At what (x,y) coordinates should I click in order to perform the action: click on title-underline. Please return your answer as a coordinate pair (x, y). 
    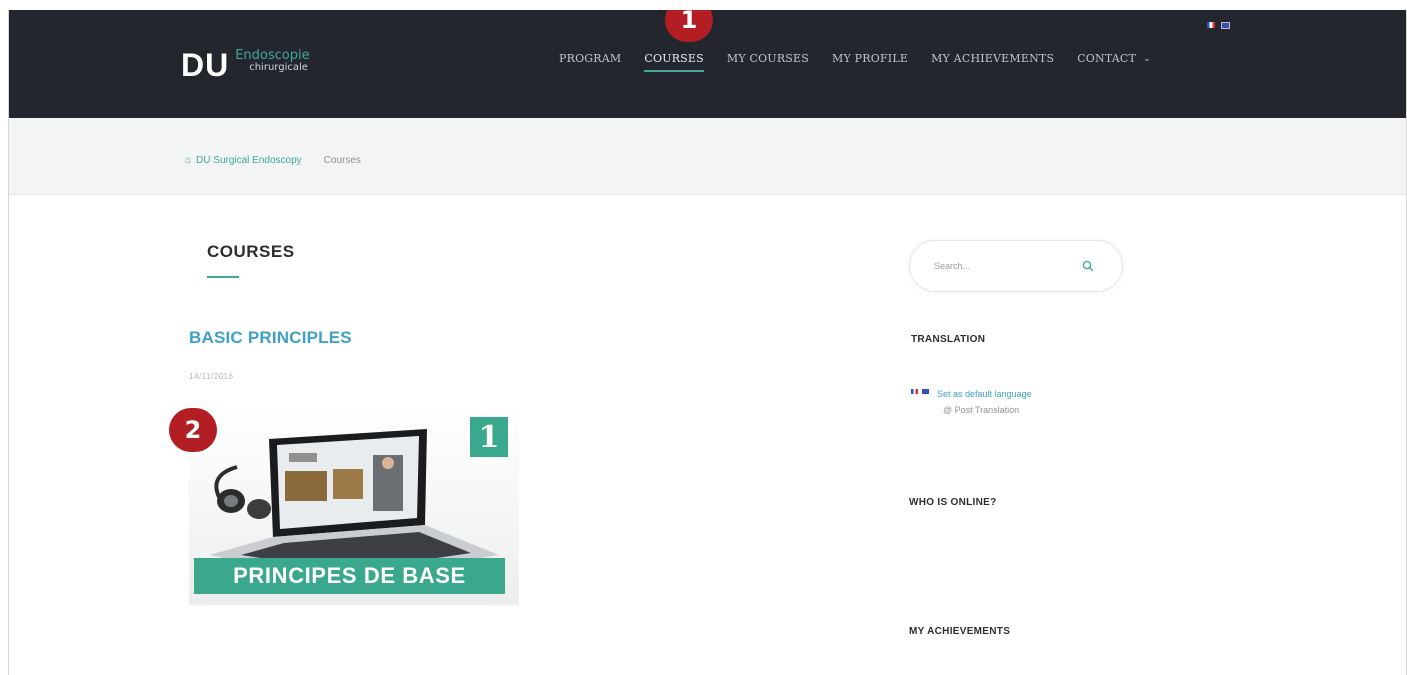
    Looking at the image, I should click on (223, 277).